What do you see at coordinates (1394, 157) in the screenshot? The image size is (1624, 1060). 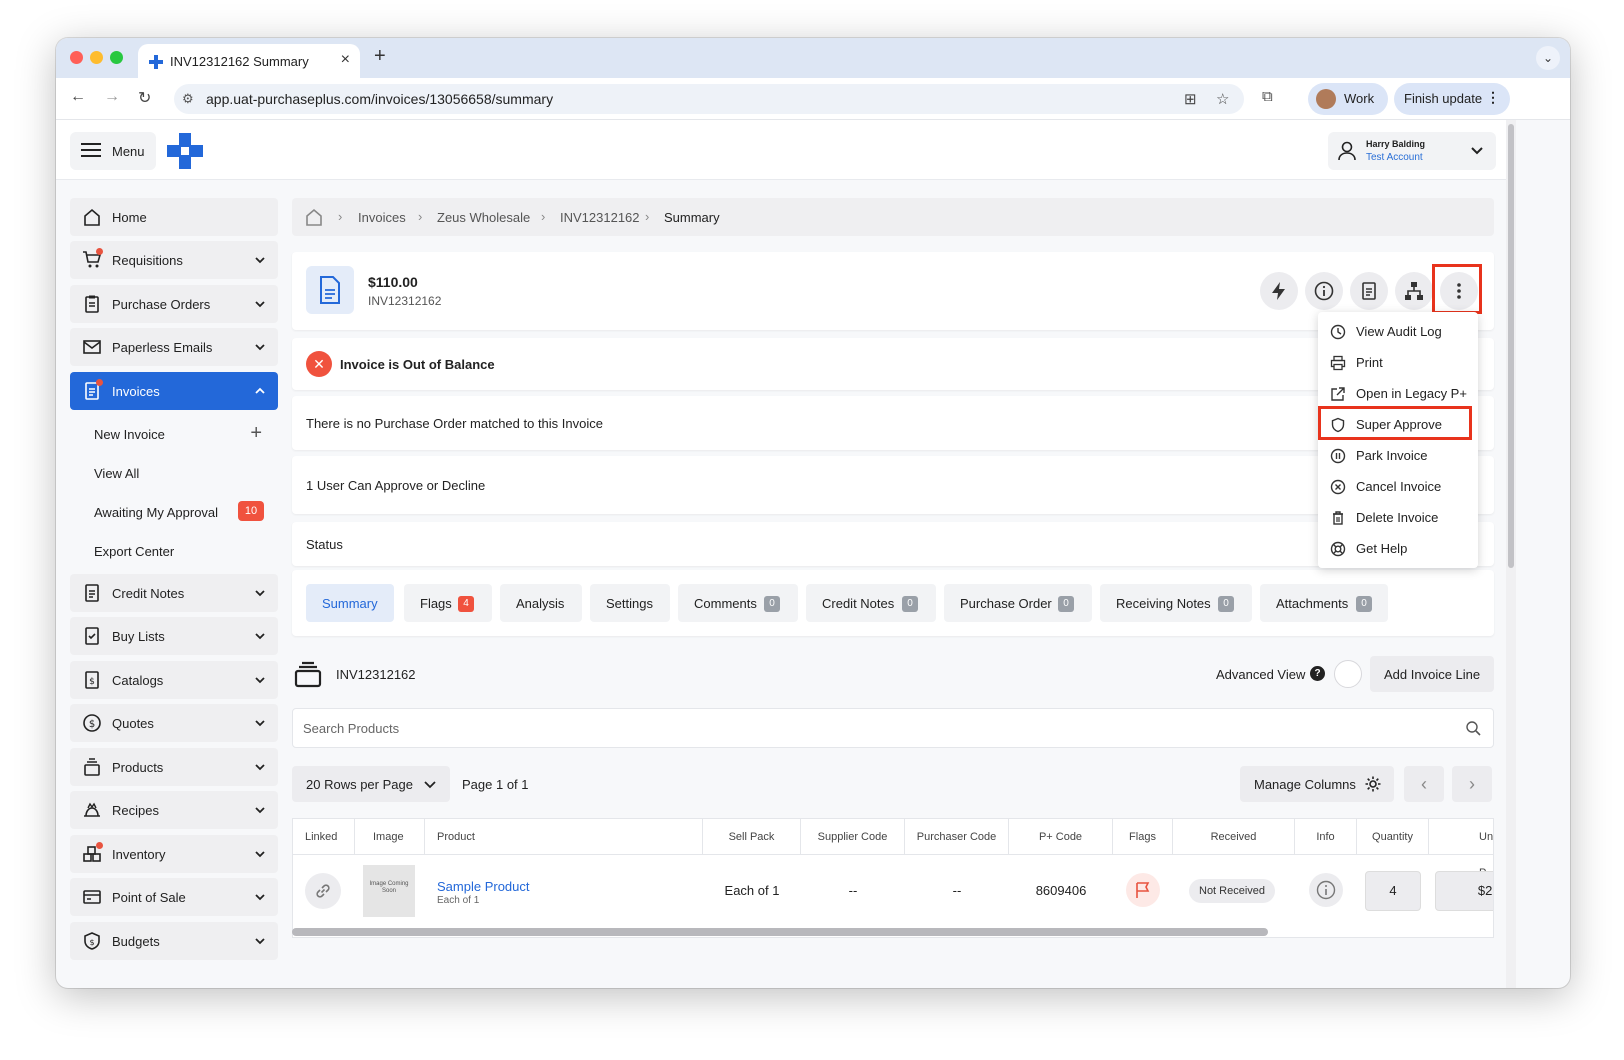 I see `user-account: Test Account` at bounding box center [1394, 157].